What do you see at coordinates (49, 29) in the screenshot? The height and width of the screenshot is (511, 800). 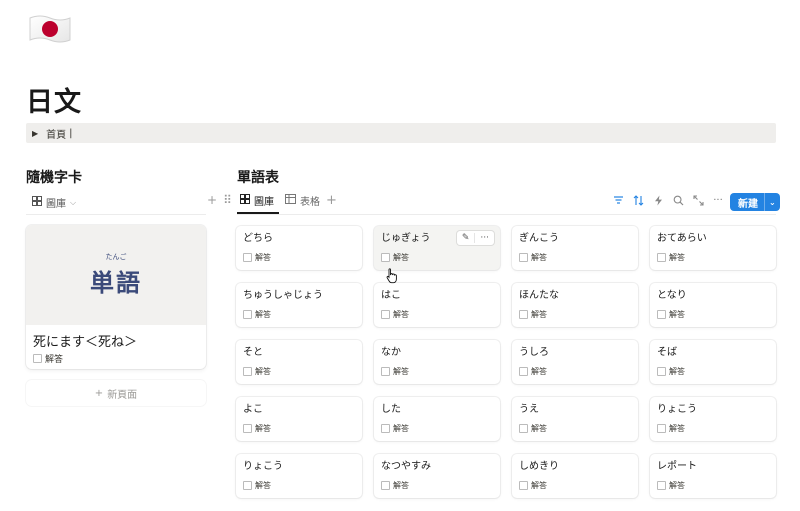 I see `japan-flag-icon` at bounding box center [49, 29].